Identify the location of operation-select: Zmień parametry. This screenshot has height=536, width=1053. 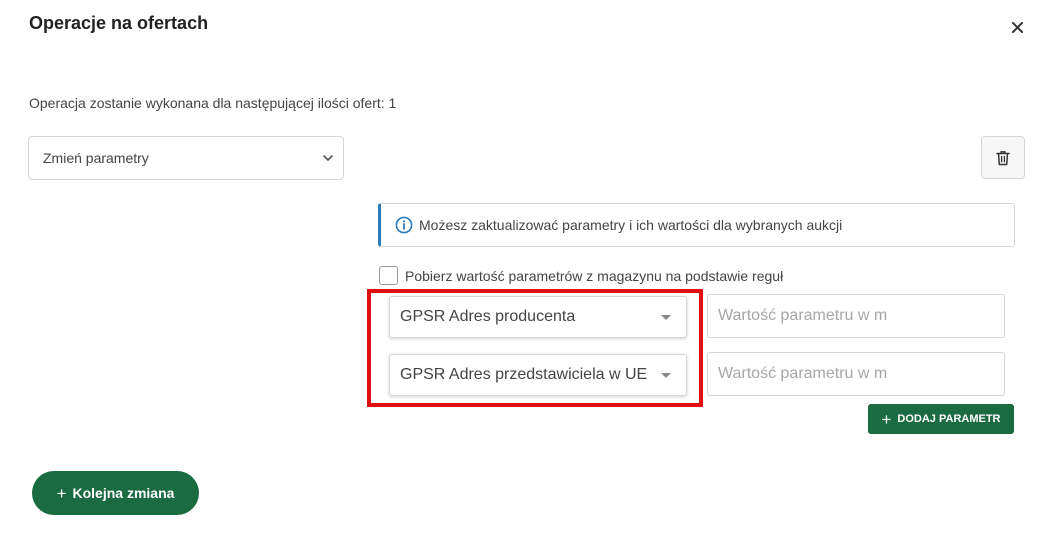
(186, 158).